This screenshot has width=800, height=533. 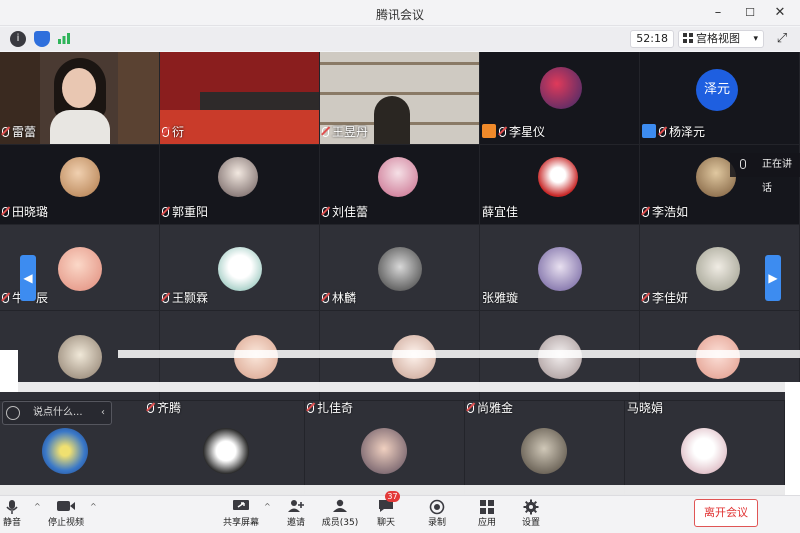 What do you see at coordinates (726, 513) in the screenshot?
I see `leave-meeting-button: 离开会议` at bounding box center [726, 513].